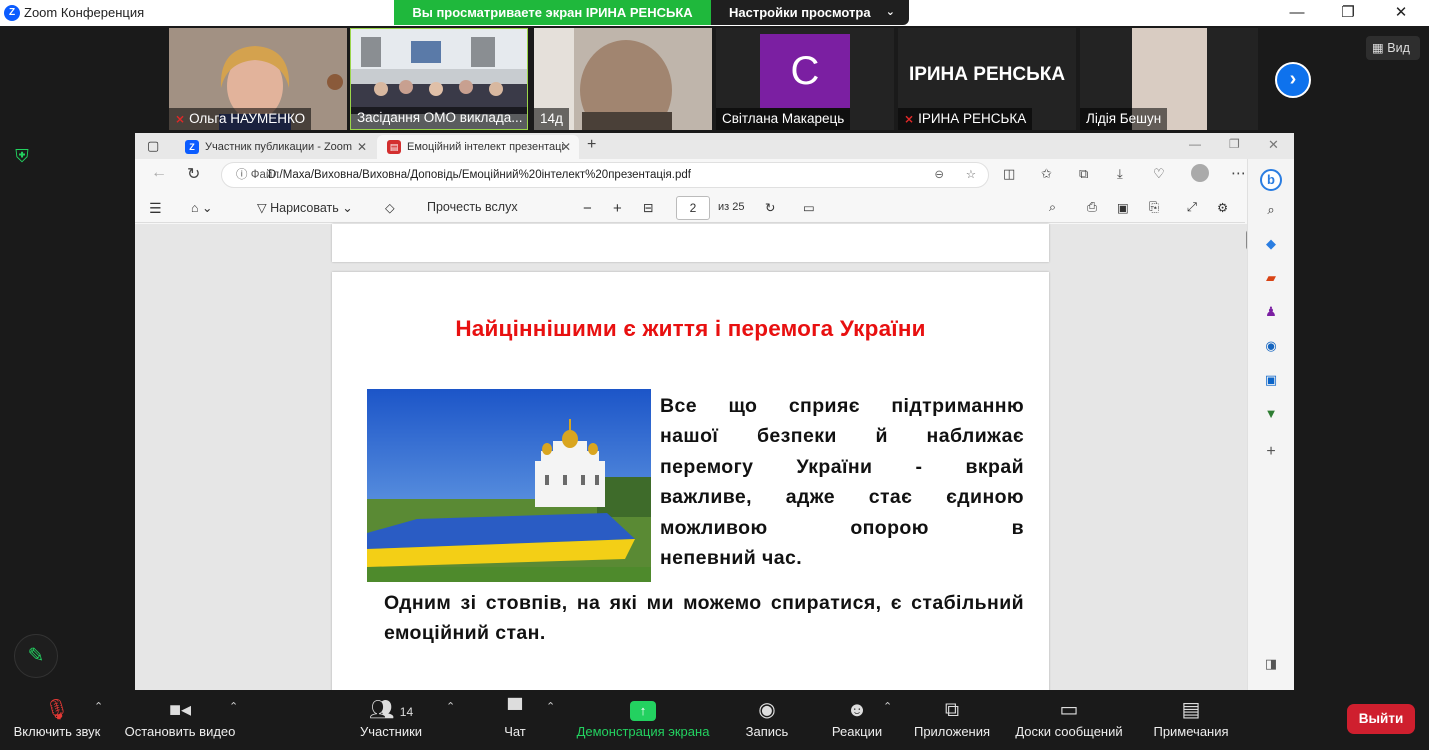 This screenshot has width=1429, height=750. What do you see at coordinates (472, 207) in the screenshot?
I see `read-aloud-button: Прочесть вслух` at bounding box center [472, 207].